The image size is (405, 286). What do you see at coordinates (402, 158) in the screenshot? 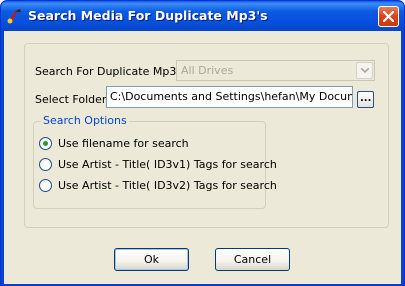
I see `window-frame-right` at bounding box center [402, 158].